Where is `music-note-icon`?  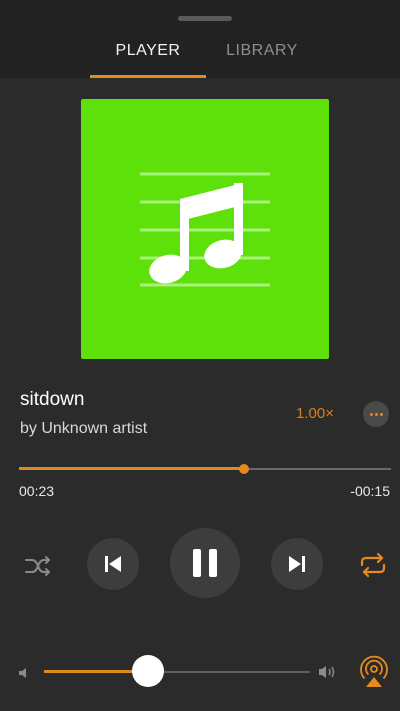
music-note-icon is located at coordinates (205, 229).